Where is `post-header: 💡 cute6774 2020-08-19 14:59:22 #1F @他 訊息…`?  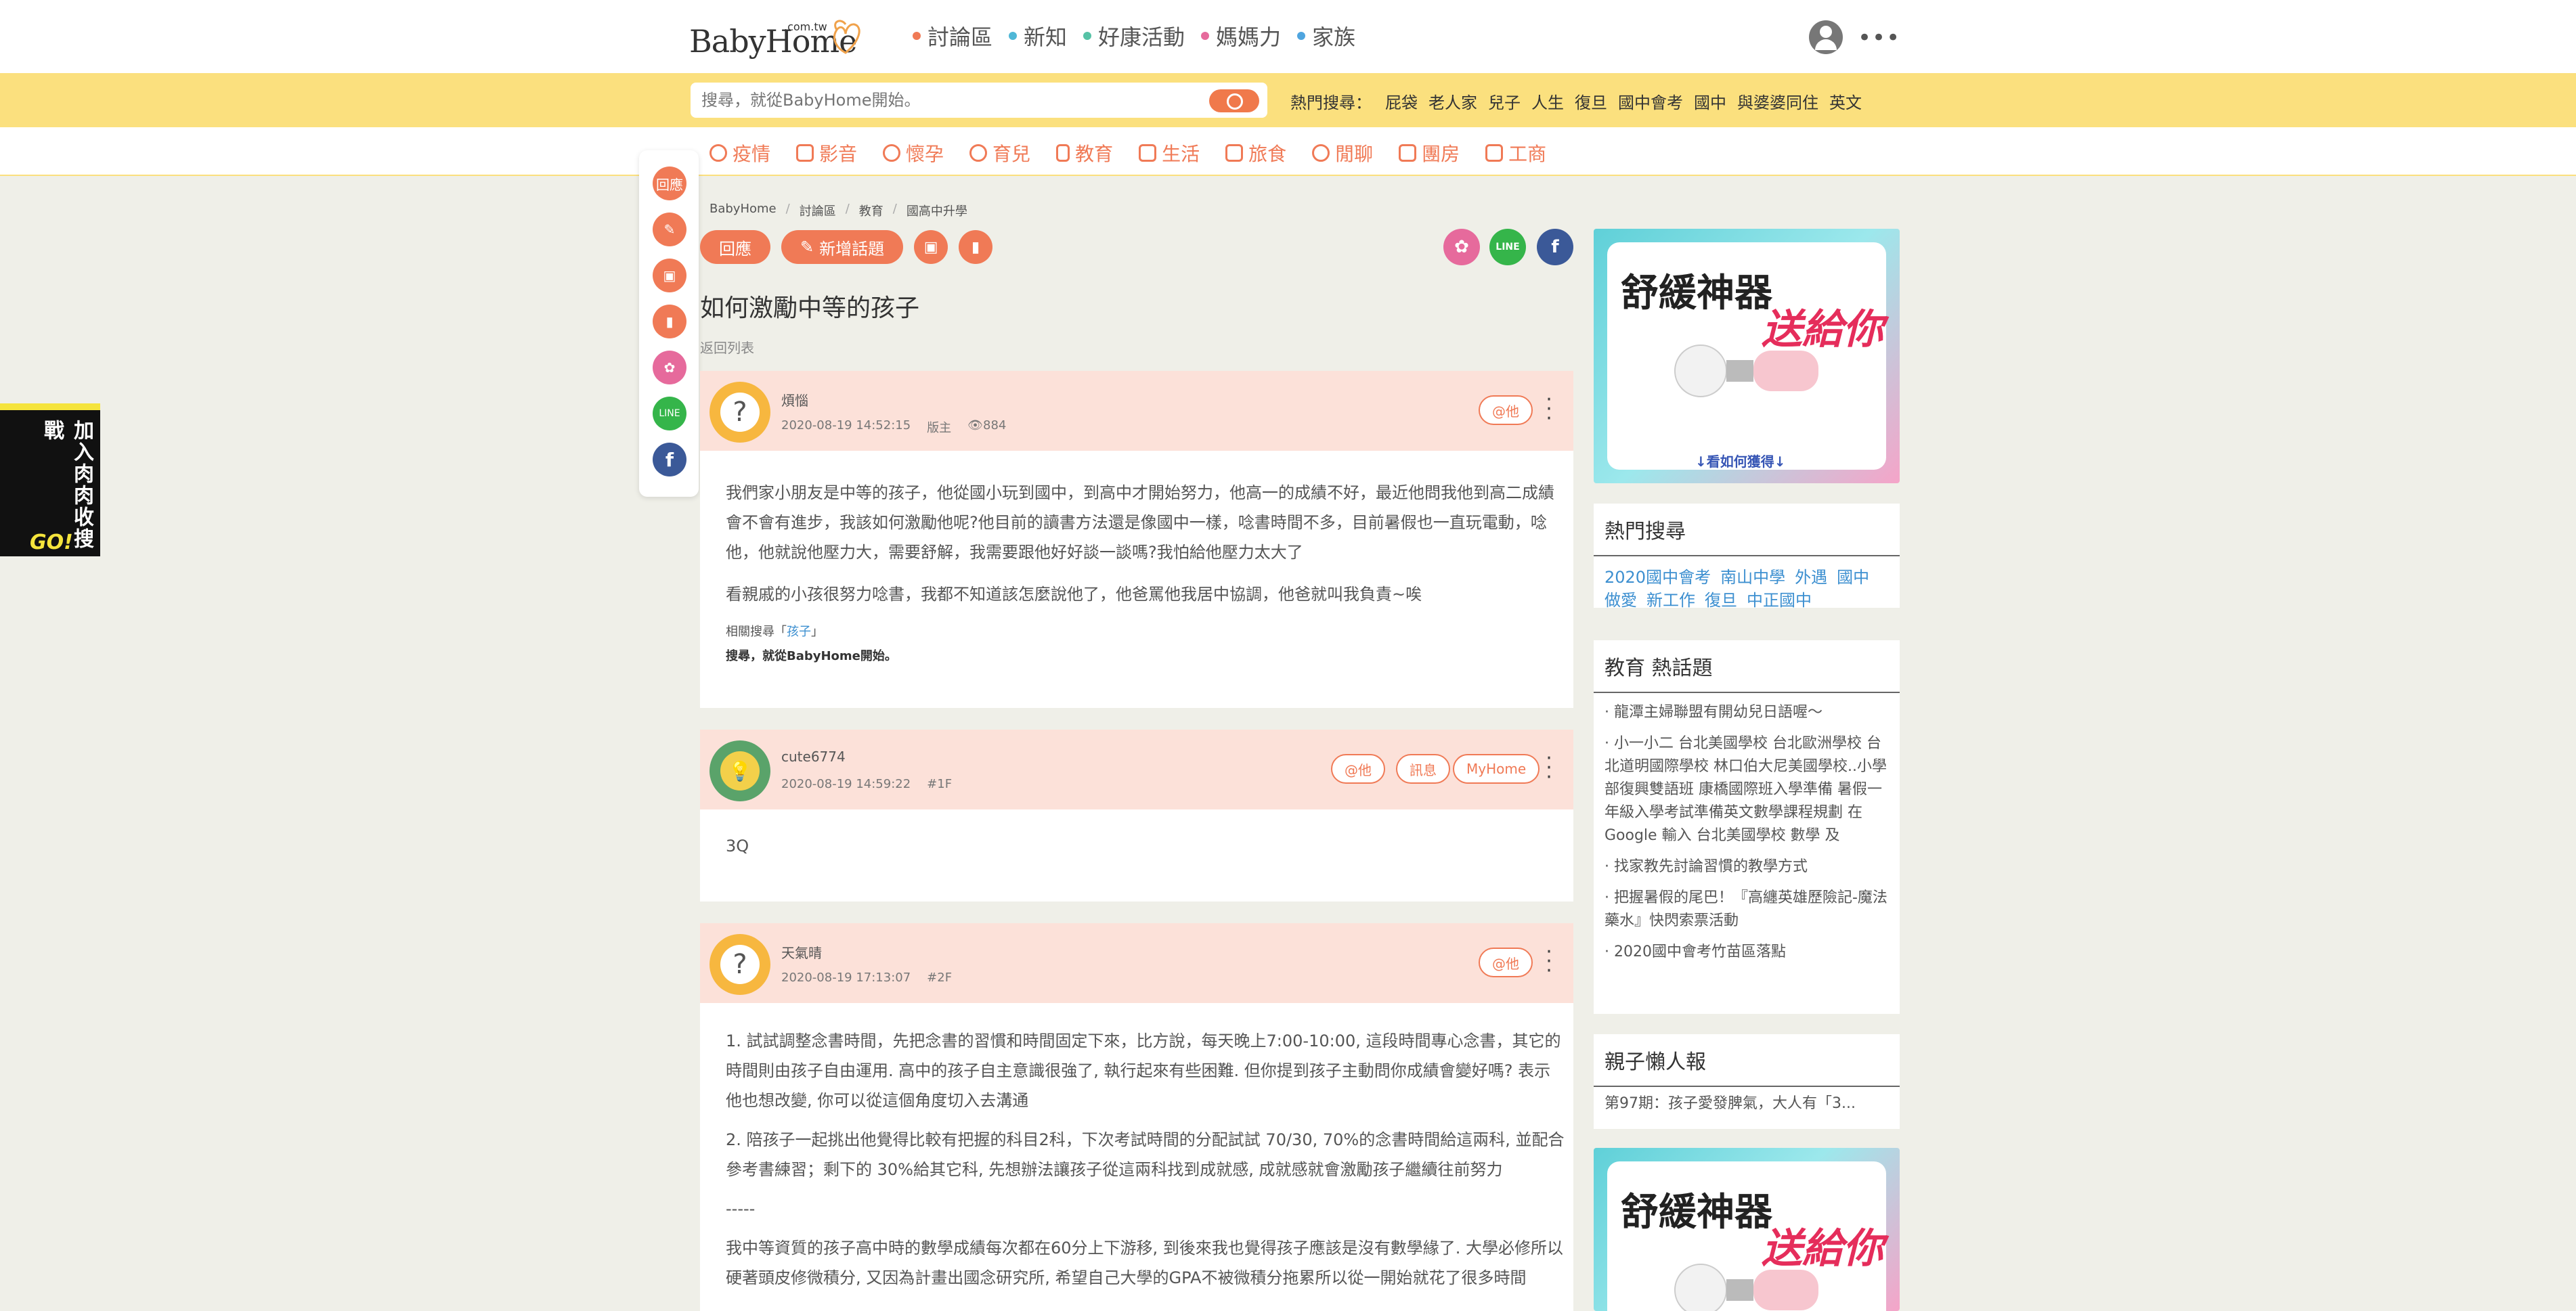
post-header: 💡 cute6774 2020-08-19 14:59:22 #1F @他 訊息… is located at coordinates (1136, 770).